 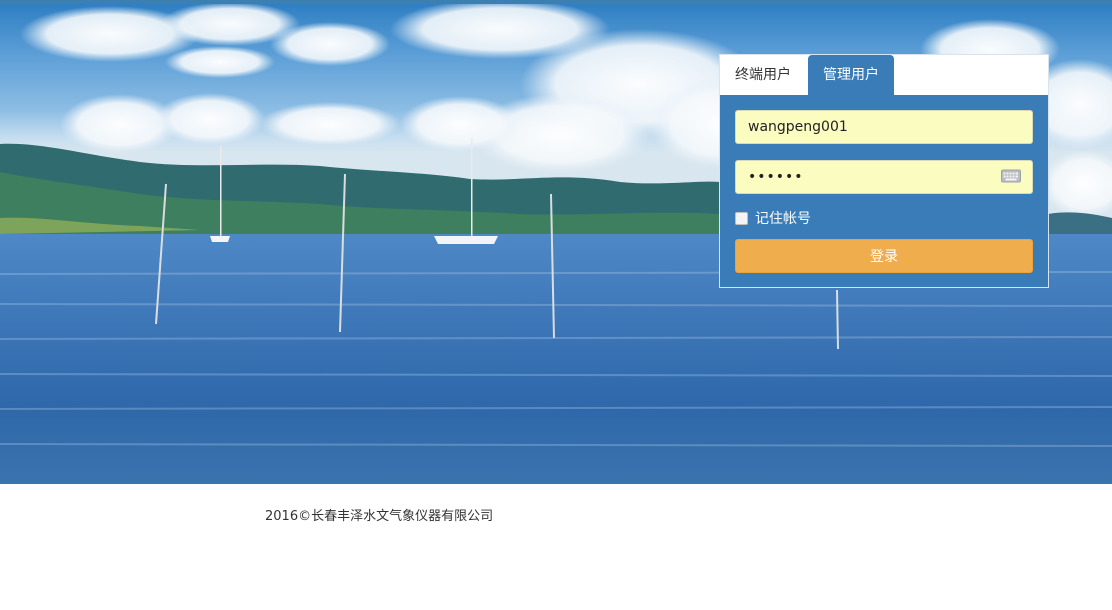 I want to click on tab-admin-user: 管理用户, so click(x=851, y=75).